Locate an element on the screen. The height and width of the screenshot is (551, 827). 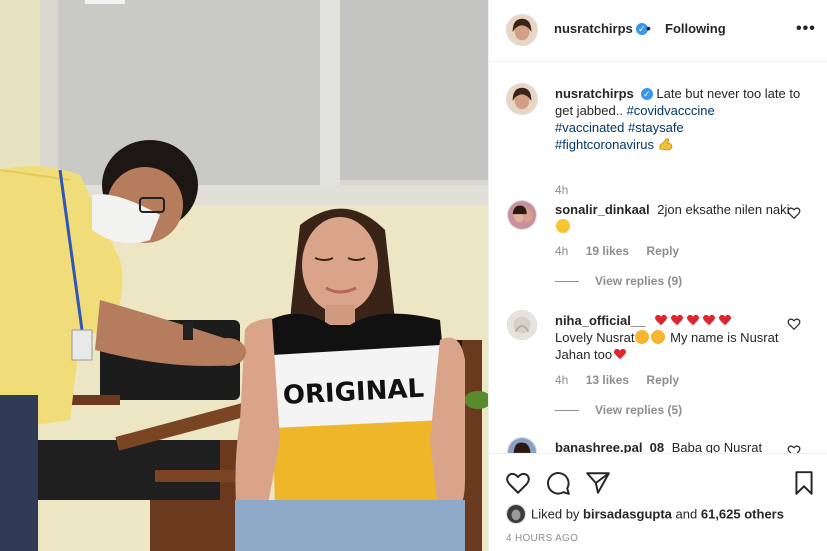
author-username: nusratchirps is located at coordinates (593, 28).